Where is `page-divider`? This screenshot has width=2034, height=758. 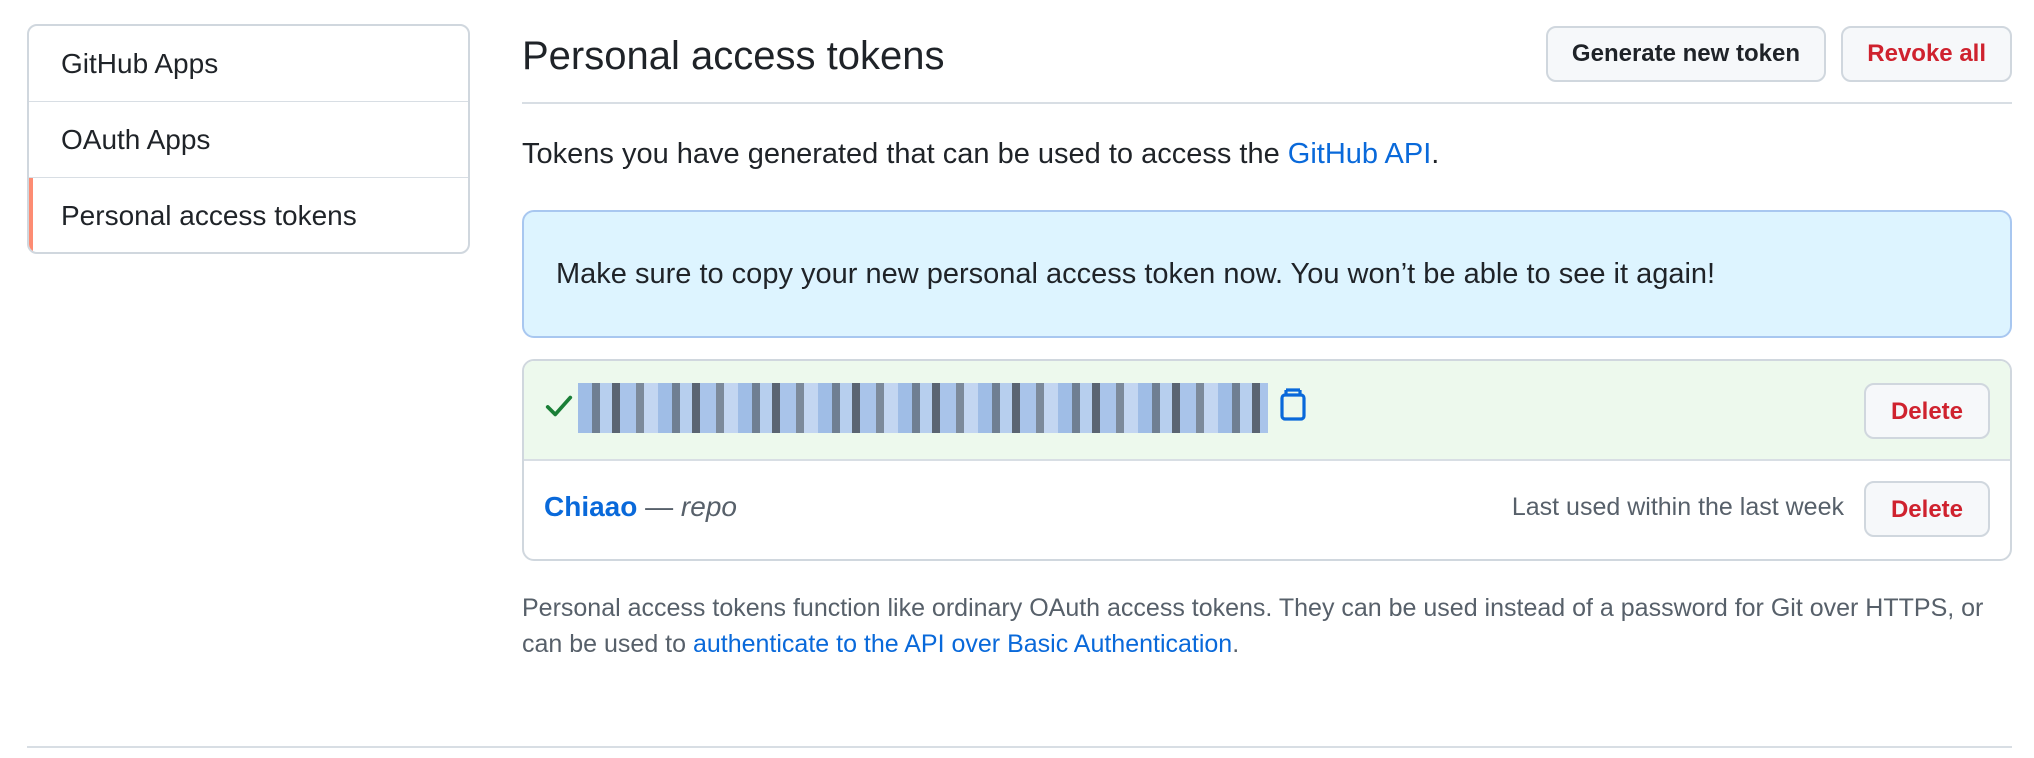
page-divider is located at coordinates (1019, 747).